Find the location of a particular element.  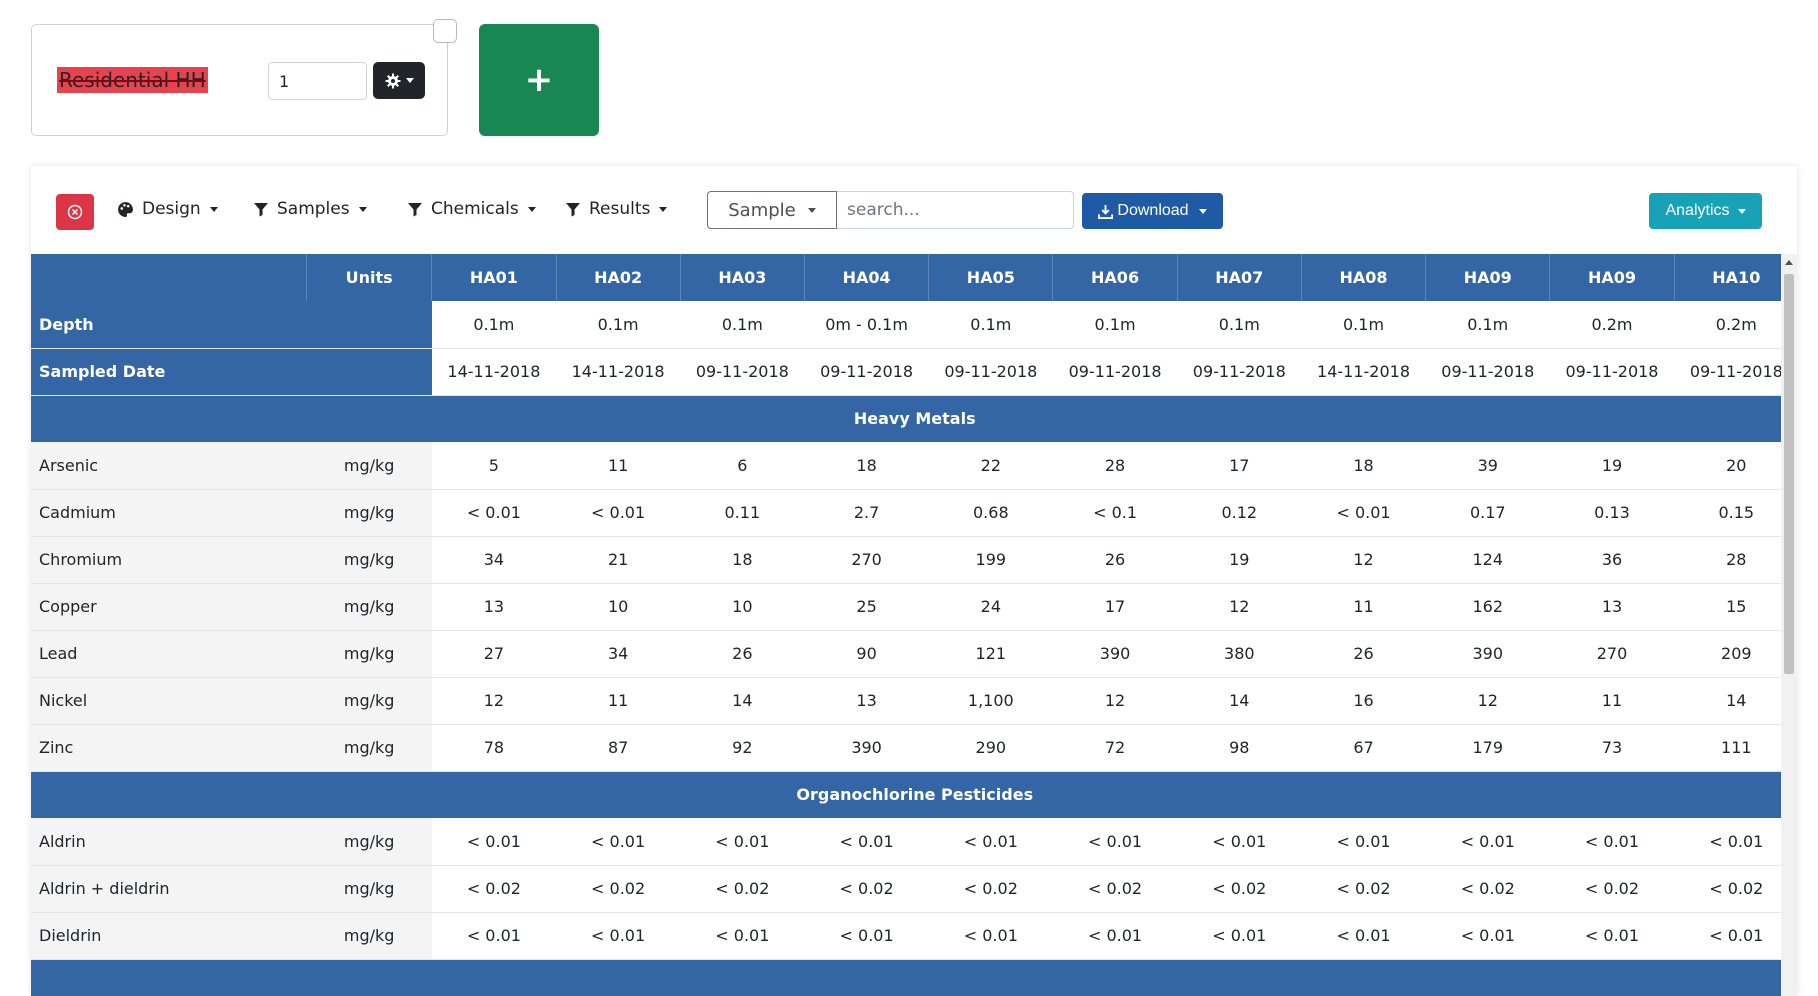

result-cell: 0.17 is located at coordinates (1487, 513).